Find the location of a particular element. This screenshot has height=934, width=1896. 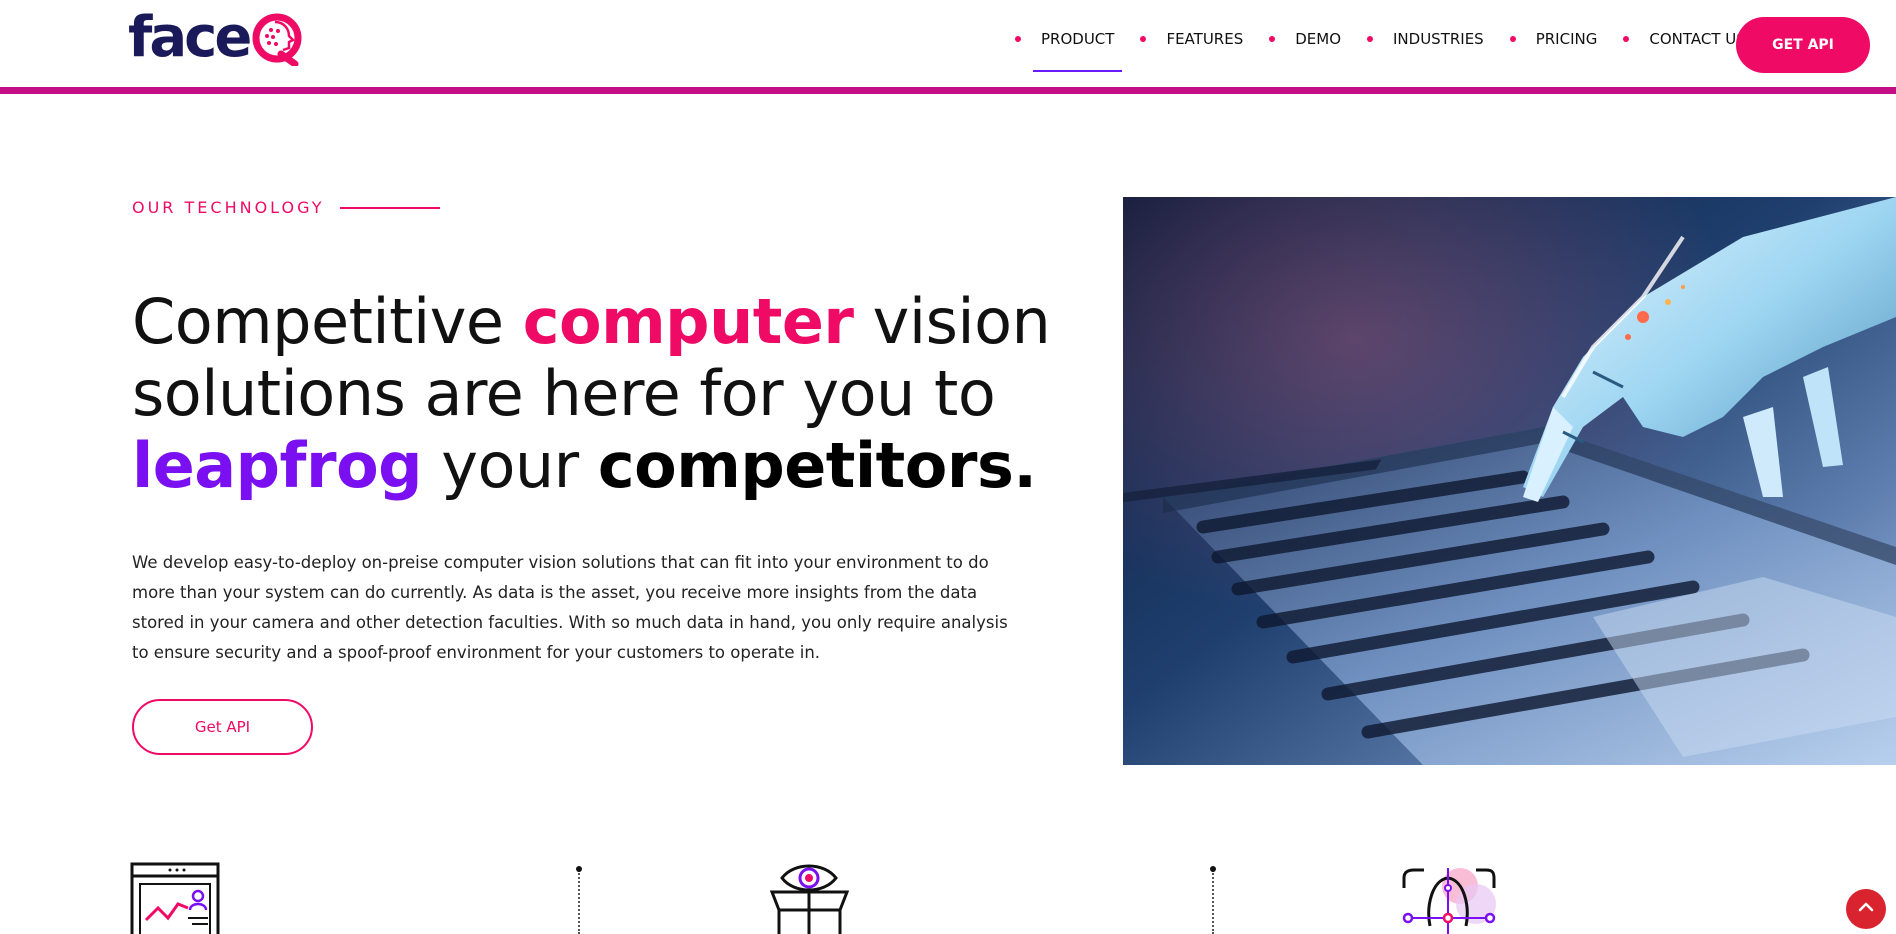

nav-item-product: PRODUCT is located at coordinates (1069, 51).